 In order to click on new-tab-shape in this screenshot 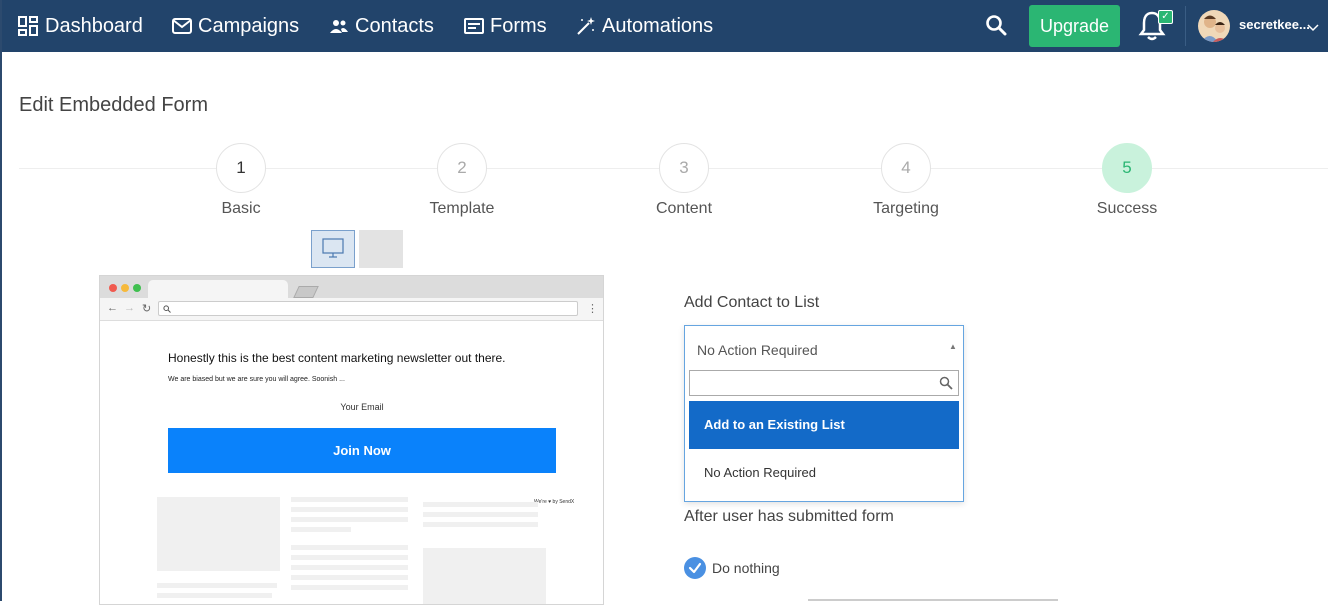, I will do `click(306, 292)`.